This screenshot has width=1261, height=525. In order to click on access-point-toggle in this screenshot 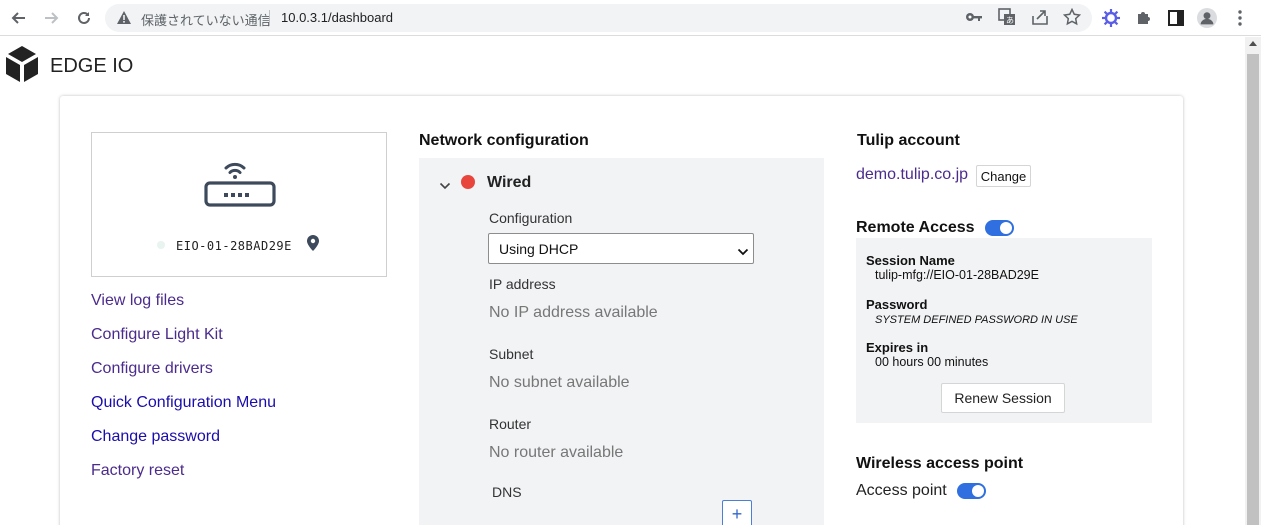, I will do `click(971, 491)`.